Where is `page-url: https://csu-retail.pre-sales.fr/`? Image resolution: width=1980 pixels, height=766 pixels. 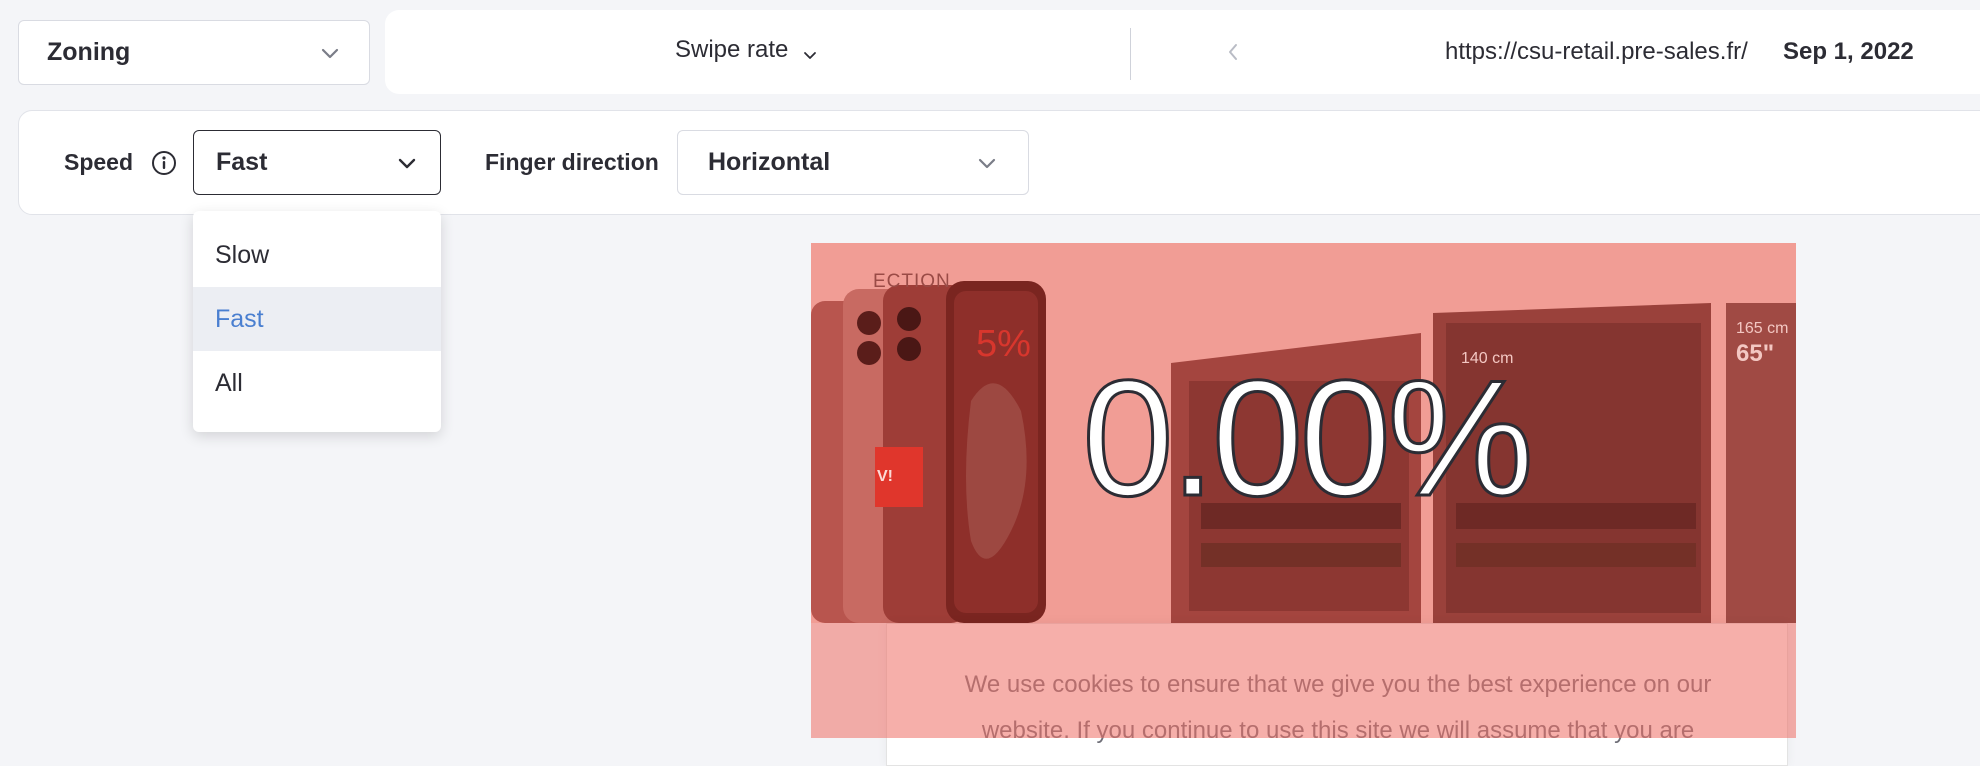 page-url: https://csu-retail.pre-sales.fr/ is located at coordinates (1596, 52).